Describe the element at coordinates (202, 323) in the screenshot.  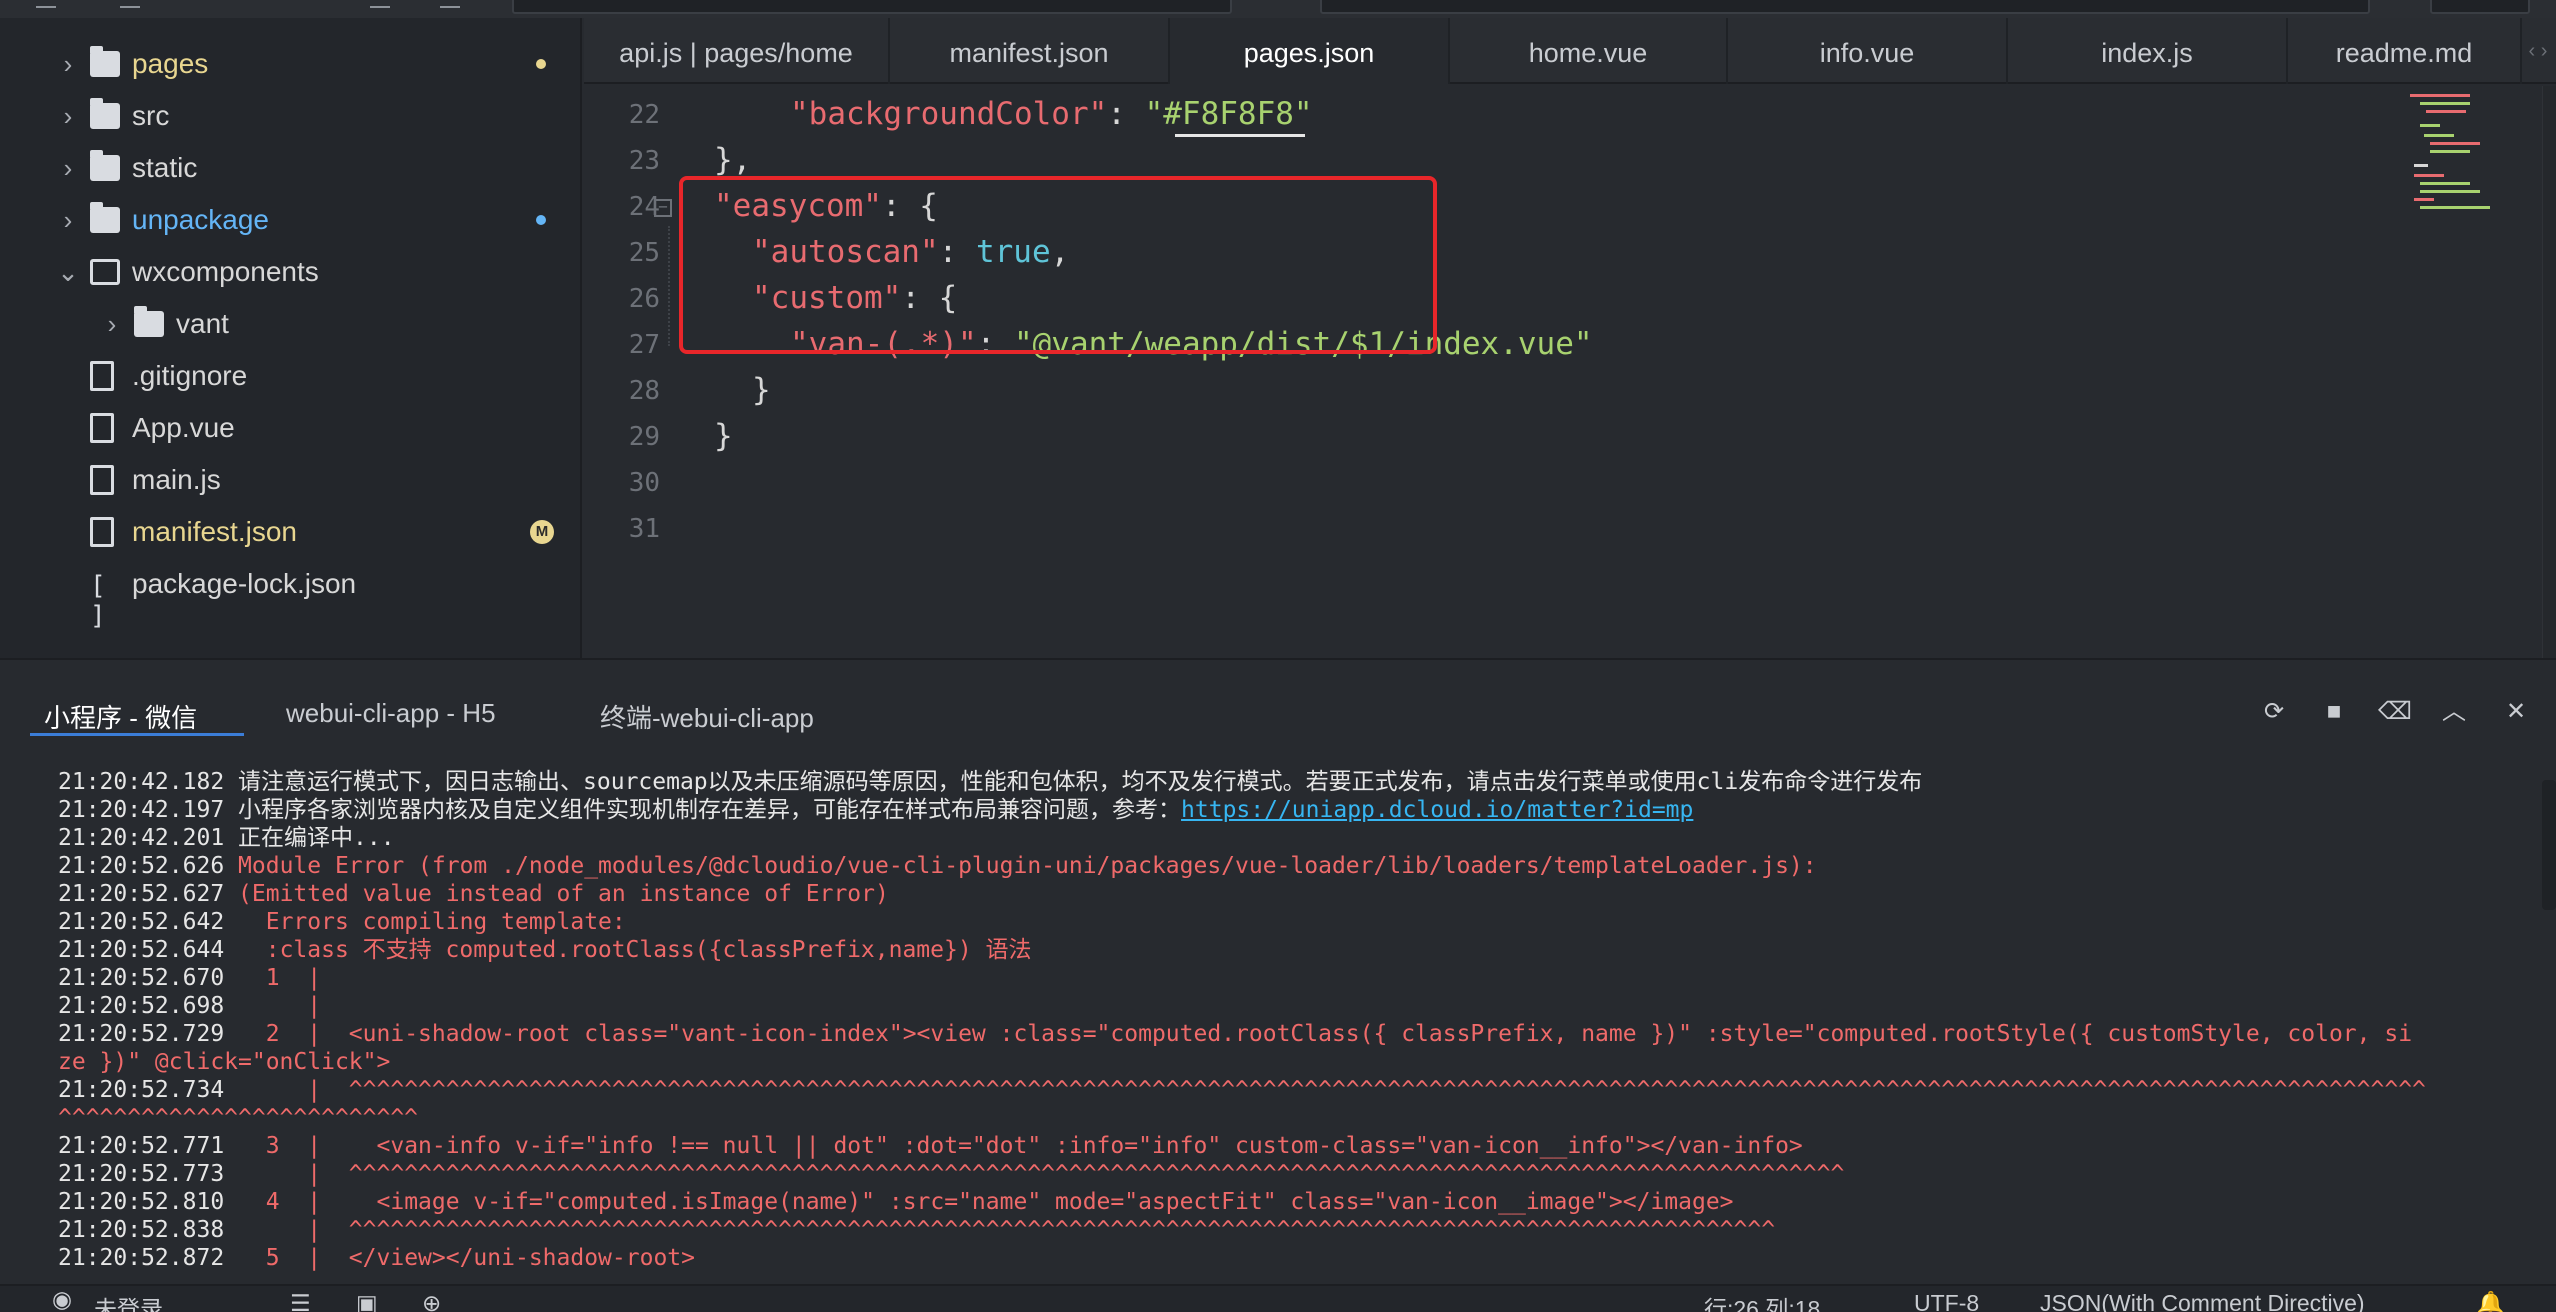
I see `sidebar-item-label: vant` at that location.